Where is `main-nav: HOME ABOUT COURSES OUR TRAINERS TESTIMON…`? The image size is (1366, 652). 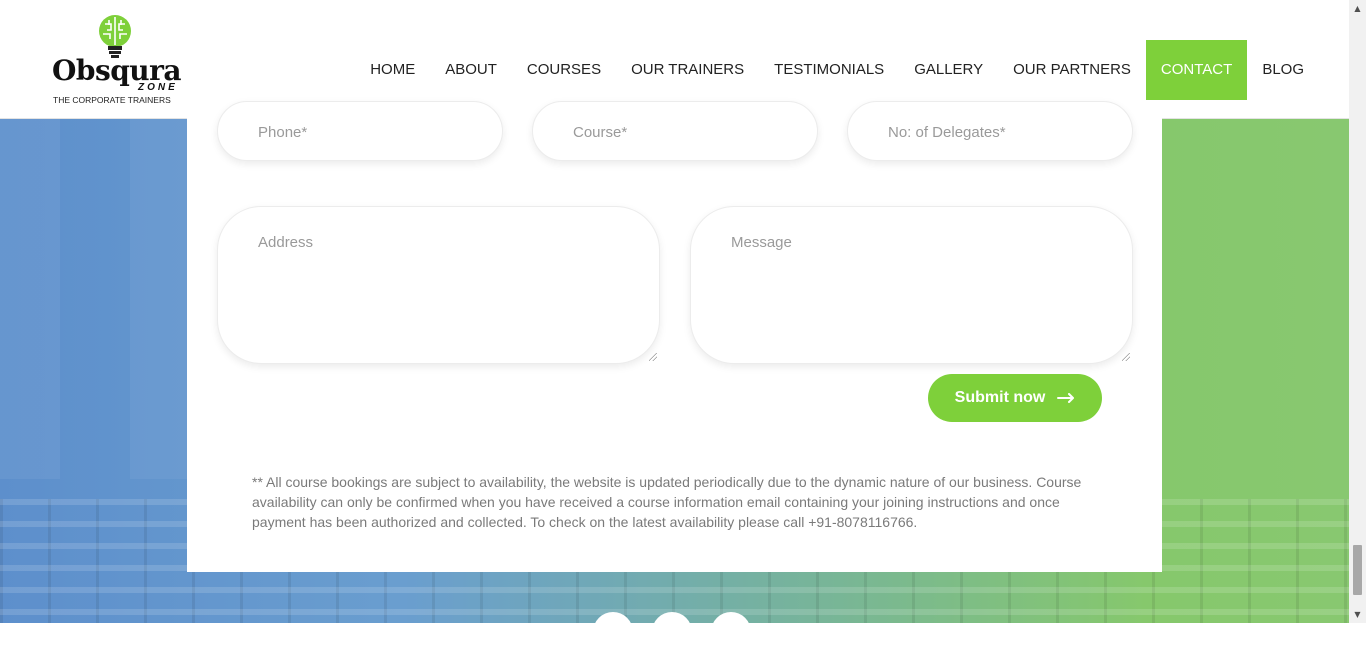
main-nav: HOME ABOUT COURSES OUR TRAINERS TESTIMON… is located at coordinates (837, 70).